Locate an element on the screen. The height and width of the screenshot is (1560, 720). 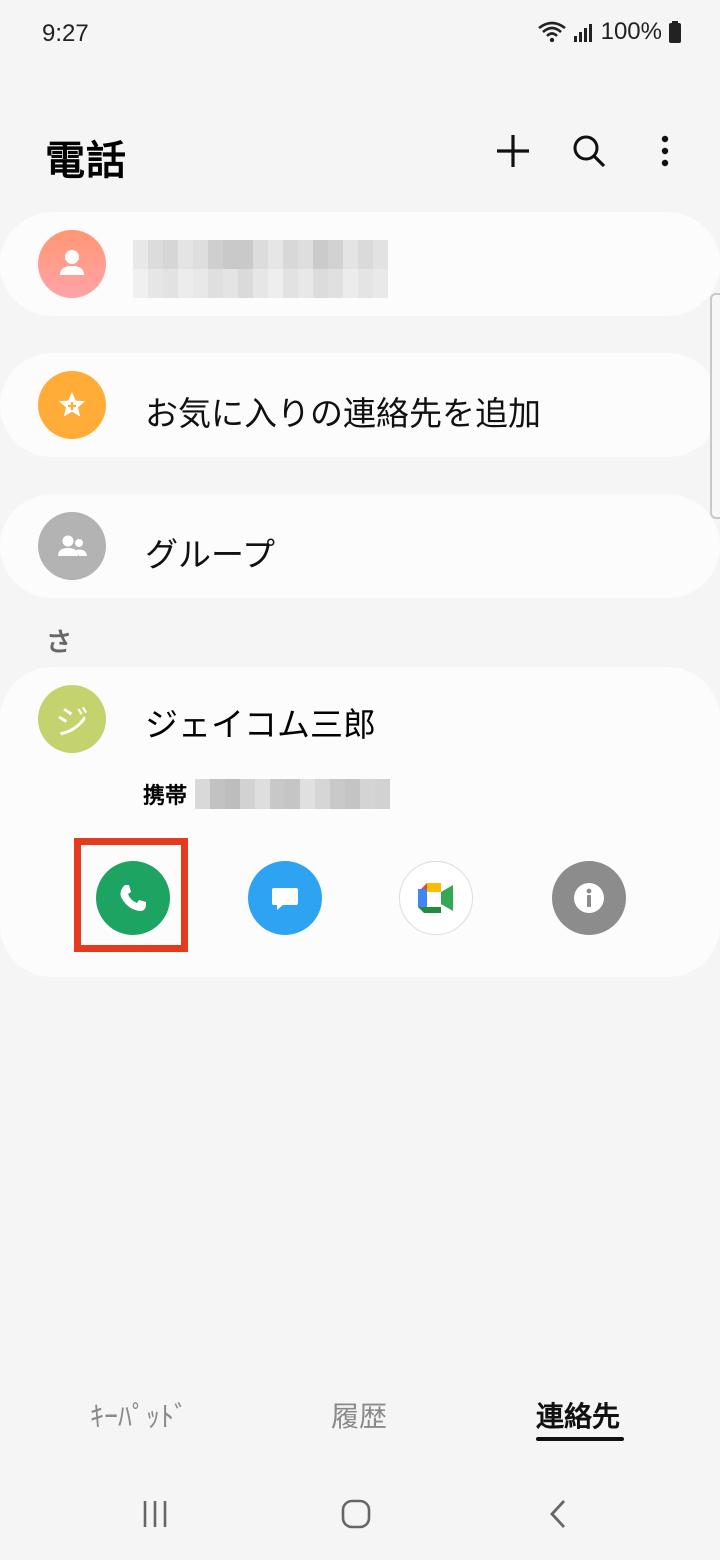
tab-contacts: 連絡先 is located at coordinates (578, 1415).